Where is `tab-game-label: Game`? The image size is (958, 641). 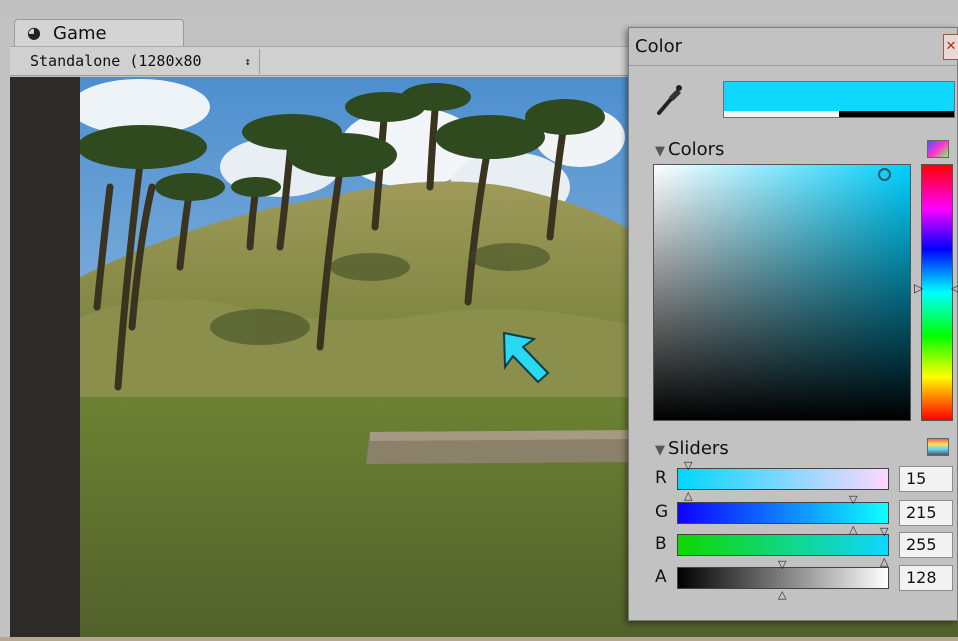
tab-game-label: Game is located at coordinates (80, 33).